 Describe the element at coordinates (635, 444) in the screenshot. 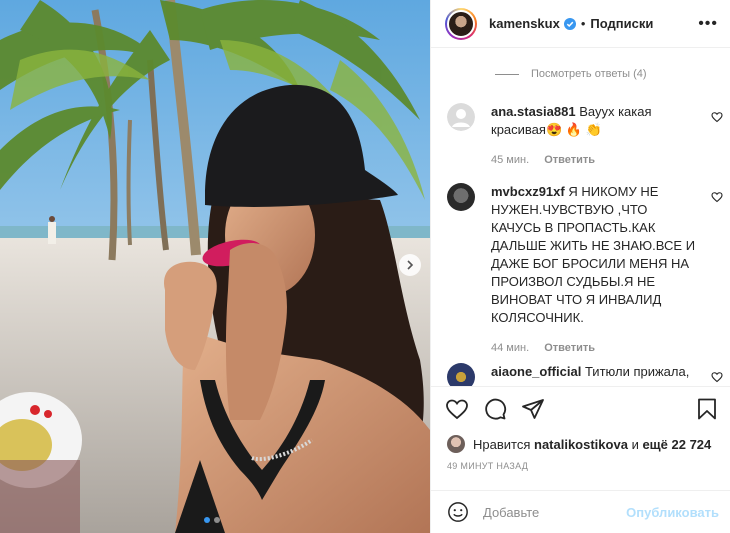

I see `likes-connector: и` at that location.